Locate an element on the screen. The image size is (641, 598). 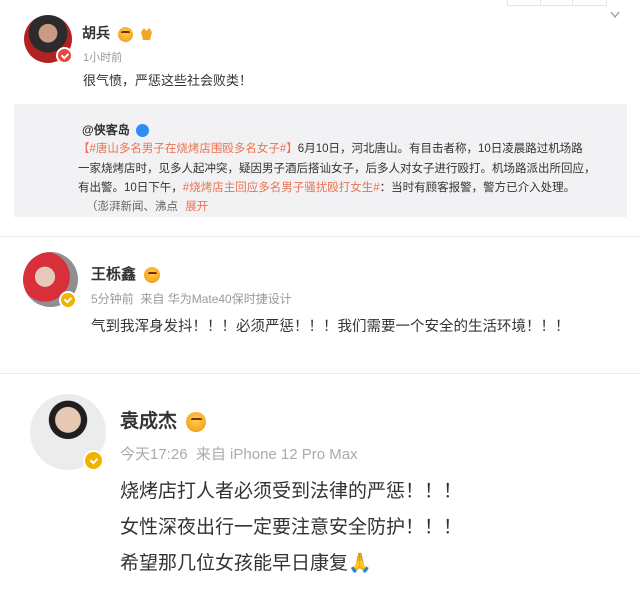
member-icon is located at coordinates (146, 34).